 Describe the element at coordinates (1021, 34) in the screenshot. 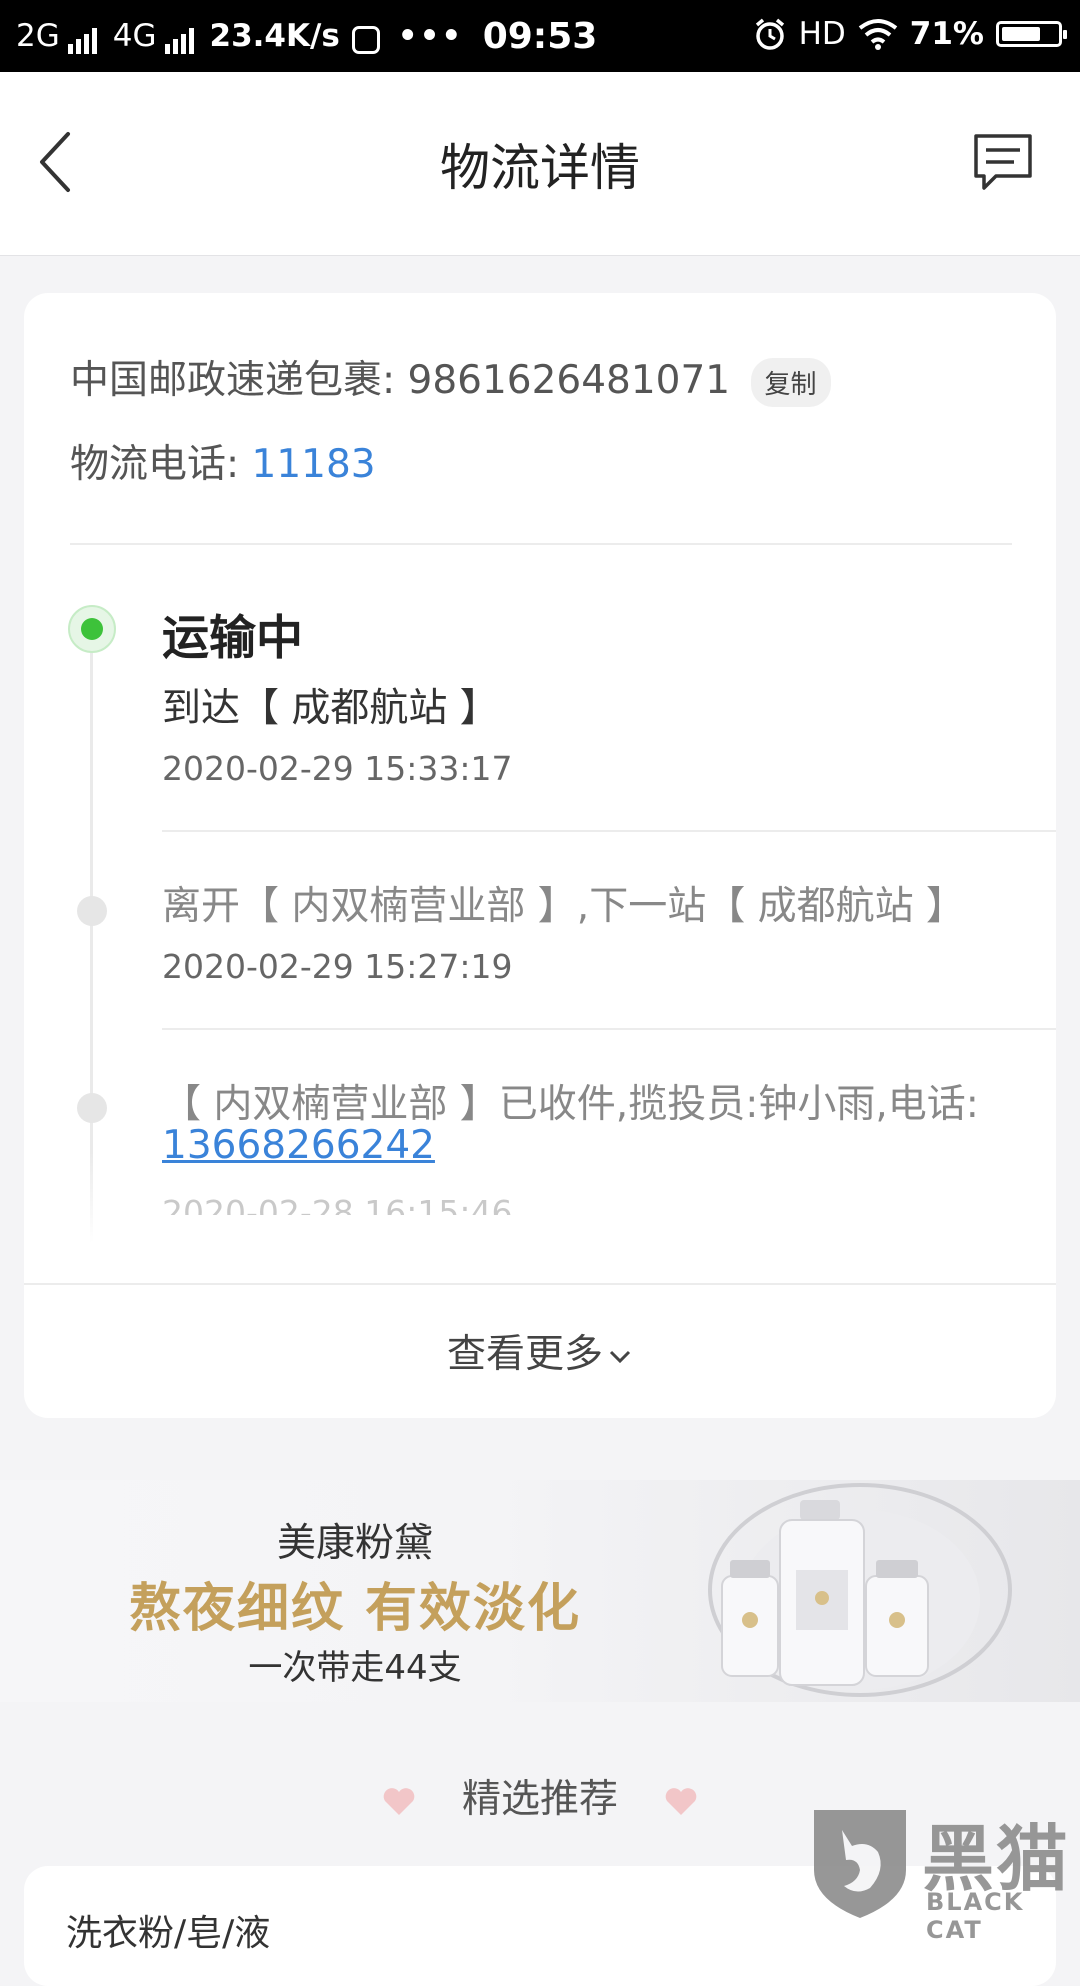

I see `battery-fill` at that location.